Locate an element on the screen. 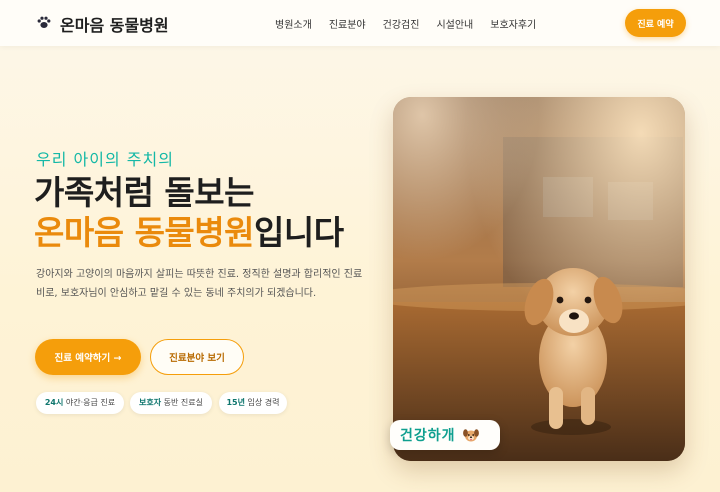 The width and height of the screenshot is (720, 492). hero-eyebrow: 우리 아이의 주치의 is located at coordinates (105, 159).